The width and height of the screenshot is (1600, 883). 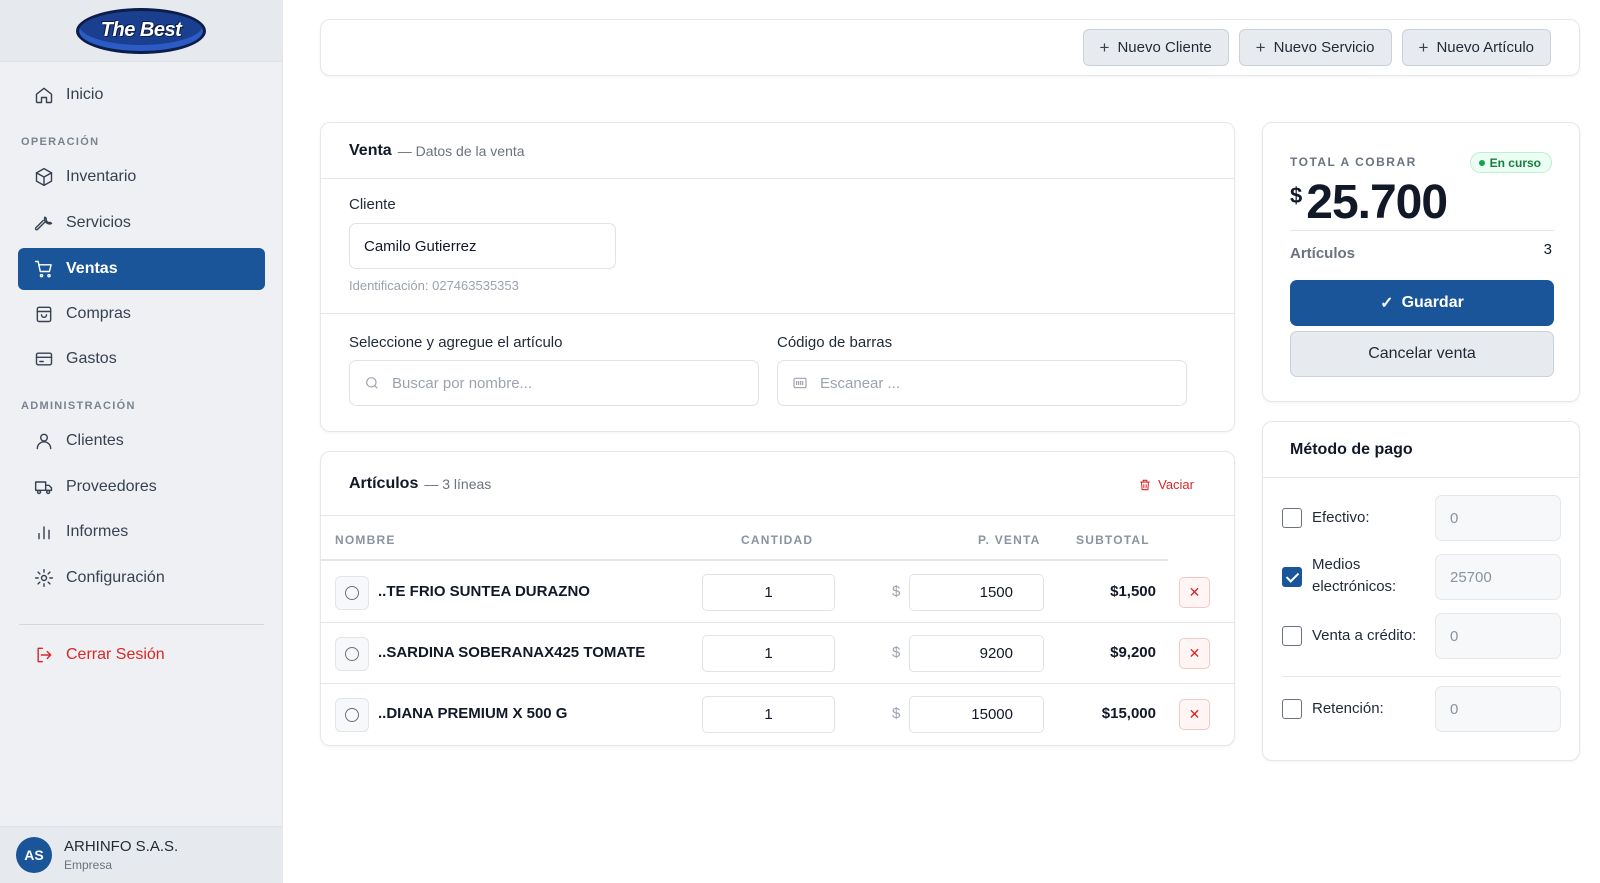 What do you see at coordinates (1009, 540) in the screenshot?
I see `column-header-price: P. VENTA` at bounding box center [1009, 540].